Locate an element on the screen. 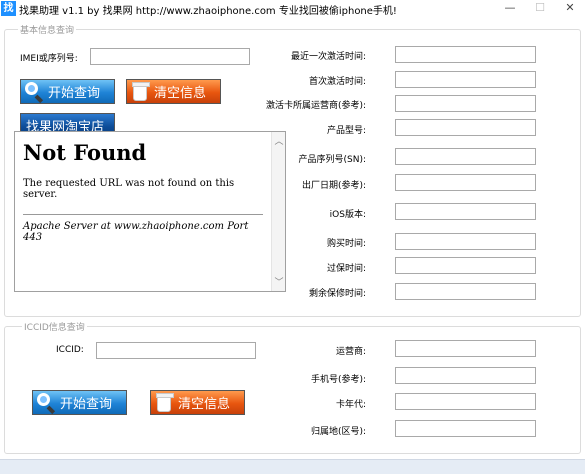  field-label: 首次激活时间: is located at coordinates (337, 82).